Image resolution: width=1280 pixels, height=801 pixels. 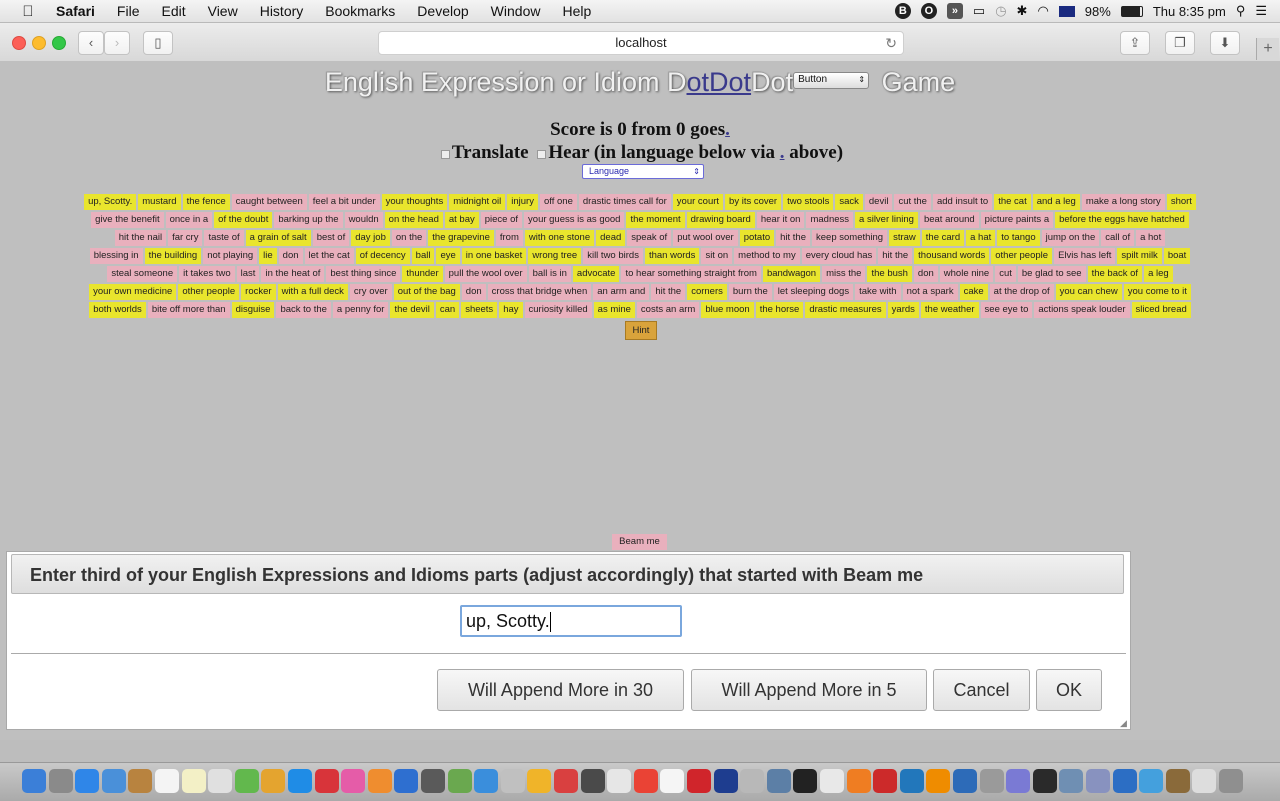 I want to click on idiom-tile: at the drop of, so click(x=1021, y=292).